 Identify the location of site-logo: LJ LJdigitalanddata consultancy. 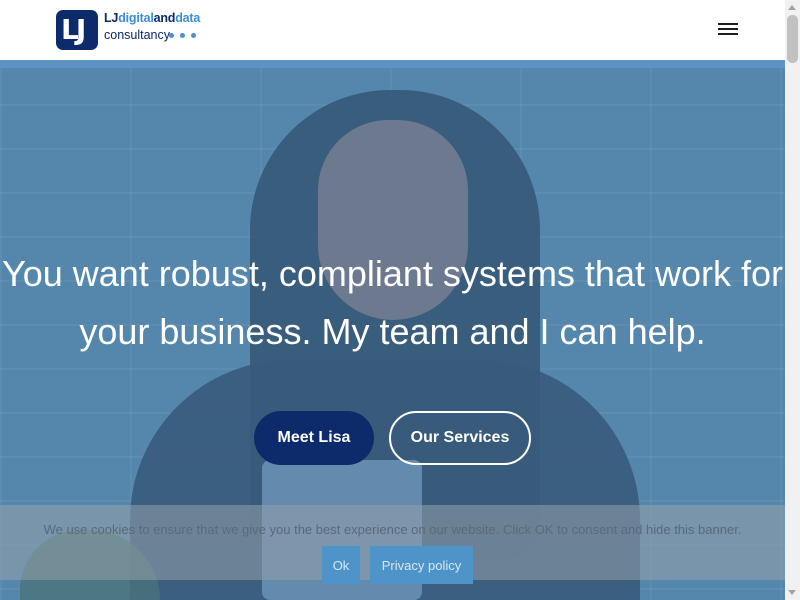
(131, 31).